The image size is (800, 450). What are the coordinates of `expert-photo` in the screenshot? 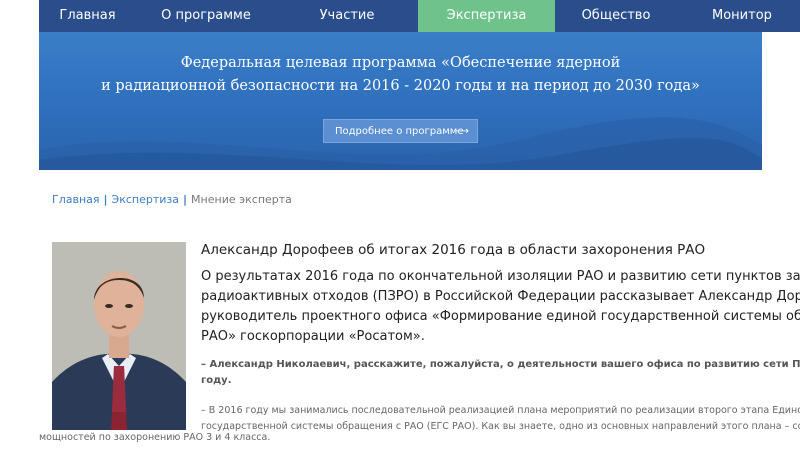 It's located at (119, 336).